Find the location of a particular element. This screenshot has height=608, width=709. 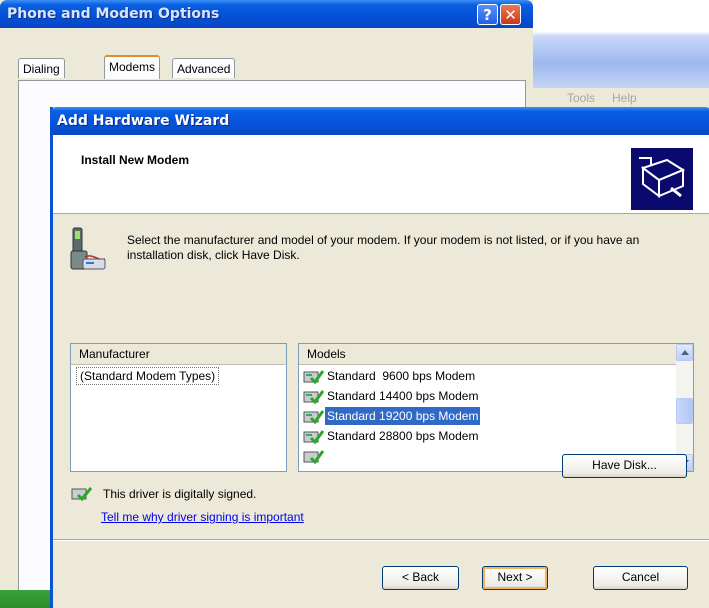

next-button: Next > is located at coordinates (515, 578).